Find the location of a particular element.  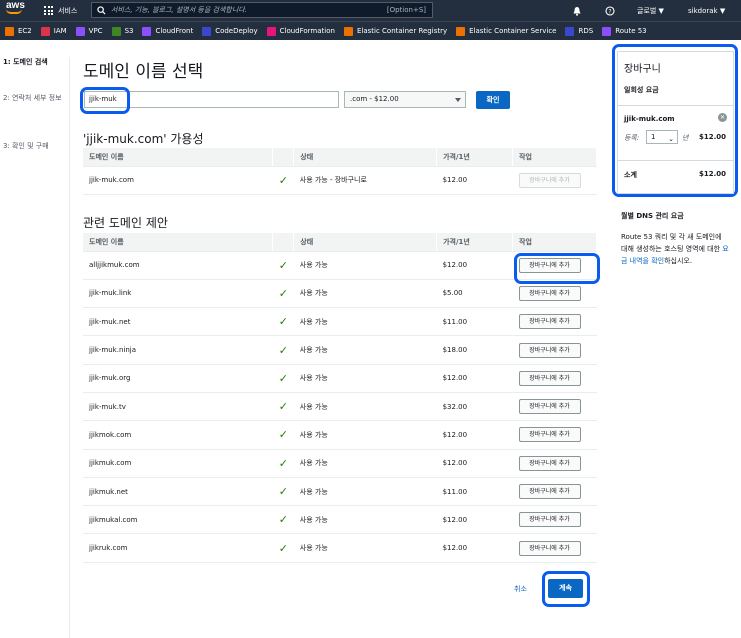

search-input: 서비스, 기능, 블로그, 설명서 등을 검색합니다. [Option+S] is located at coordinates (262, 10).